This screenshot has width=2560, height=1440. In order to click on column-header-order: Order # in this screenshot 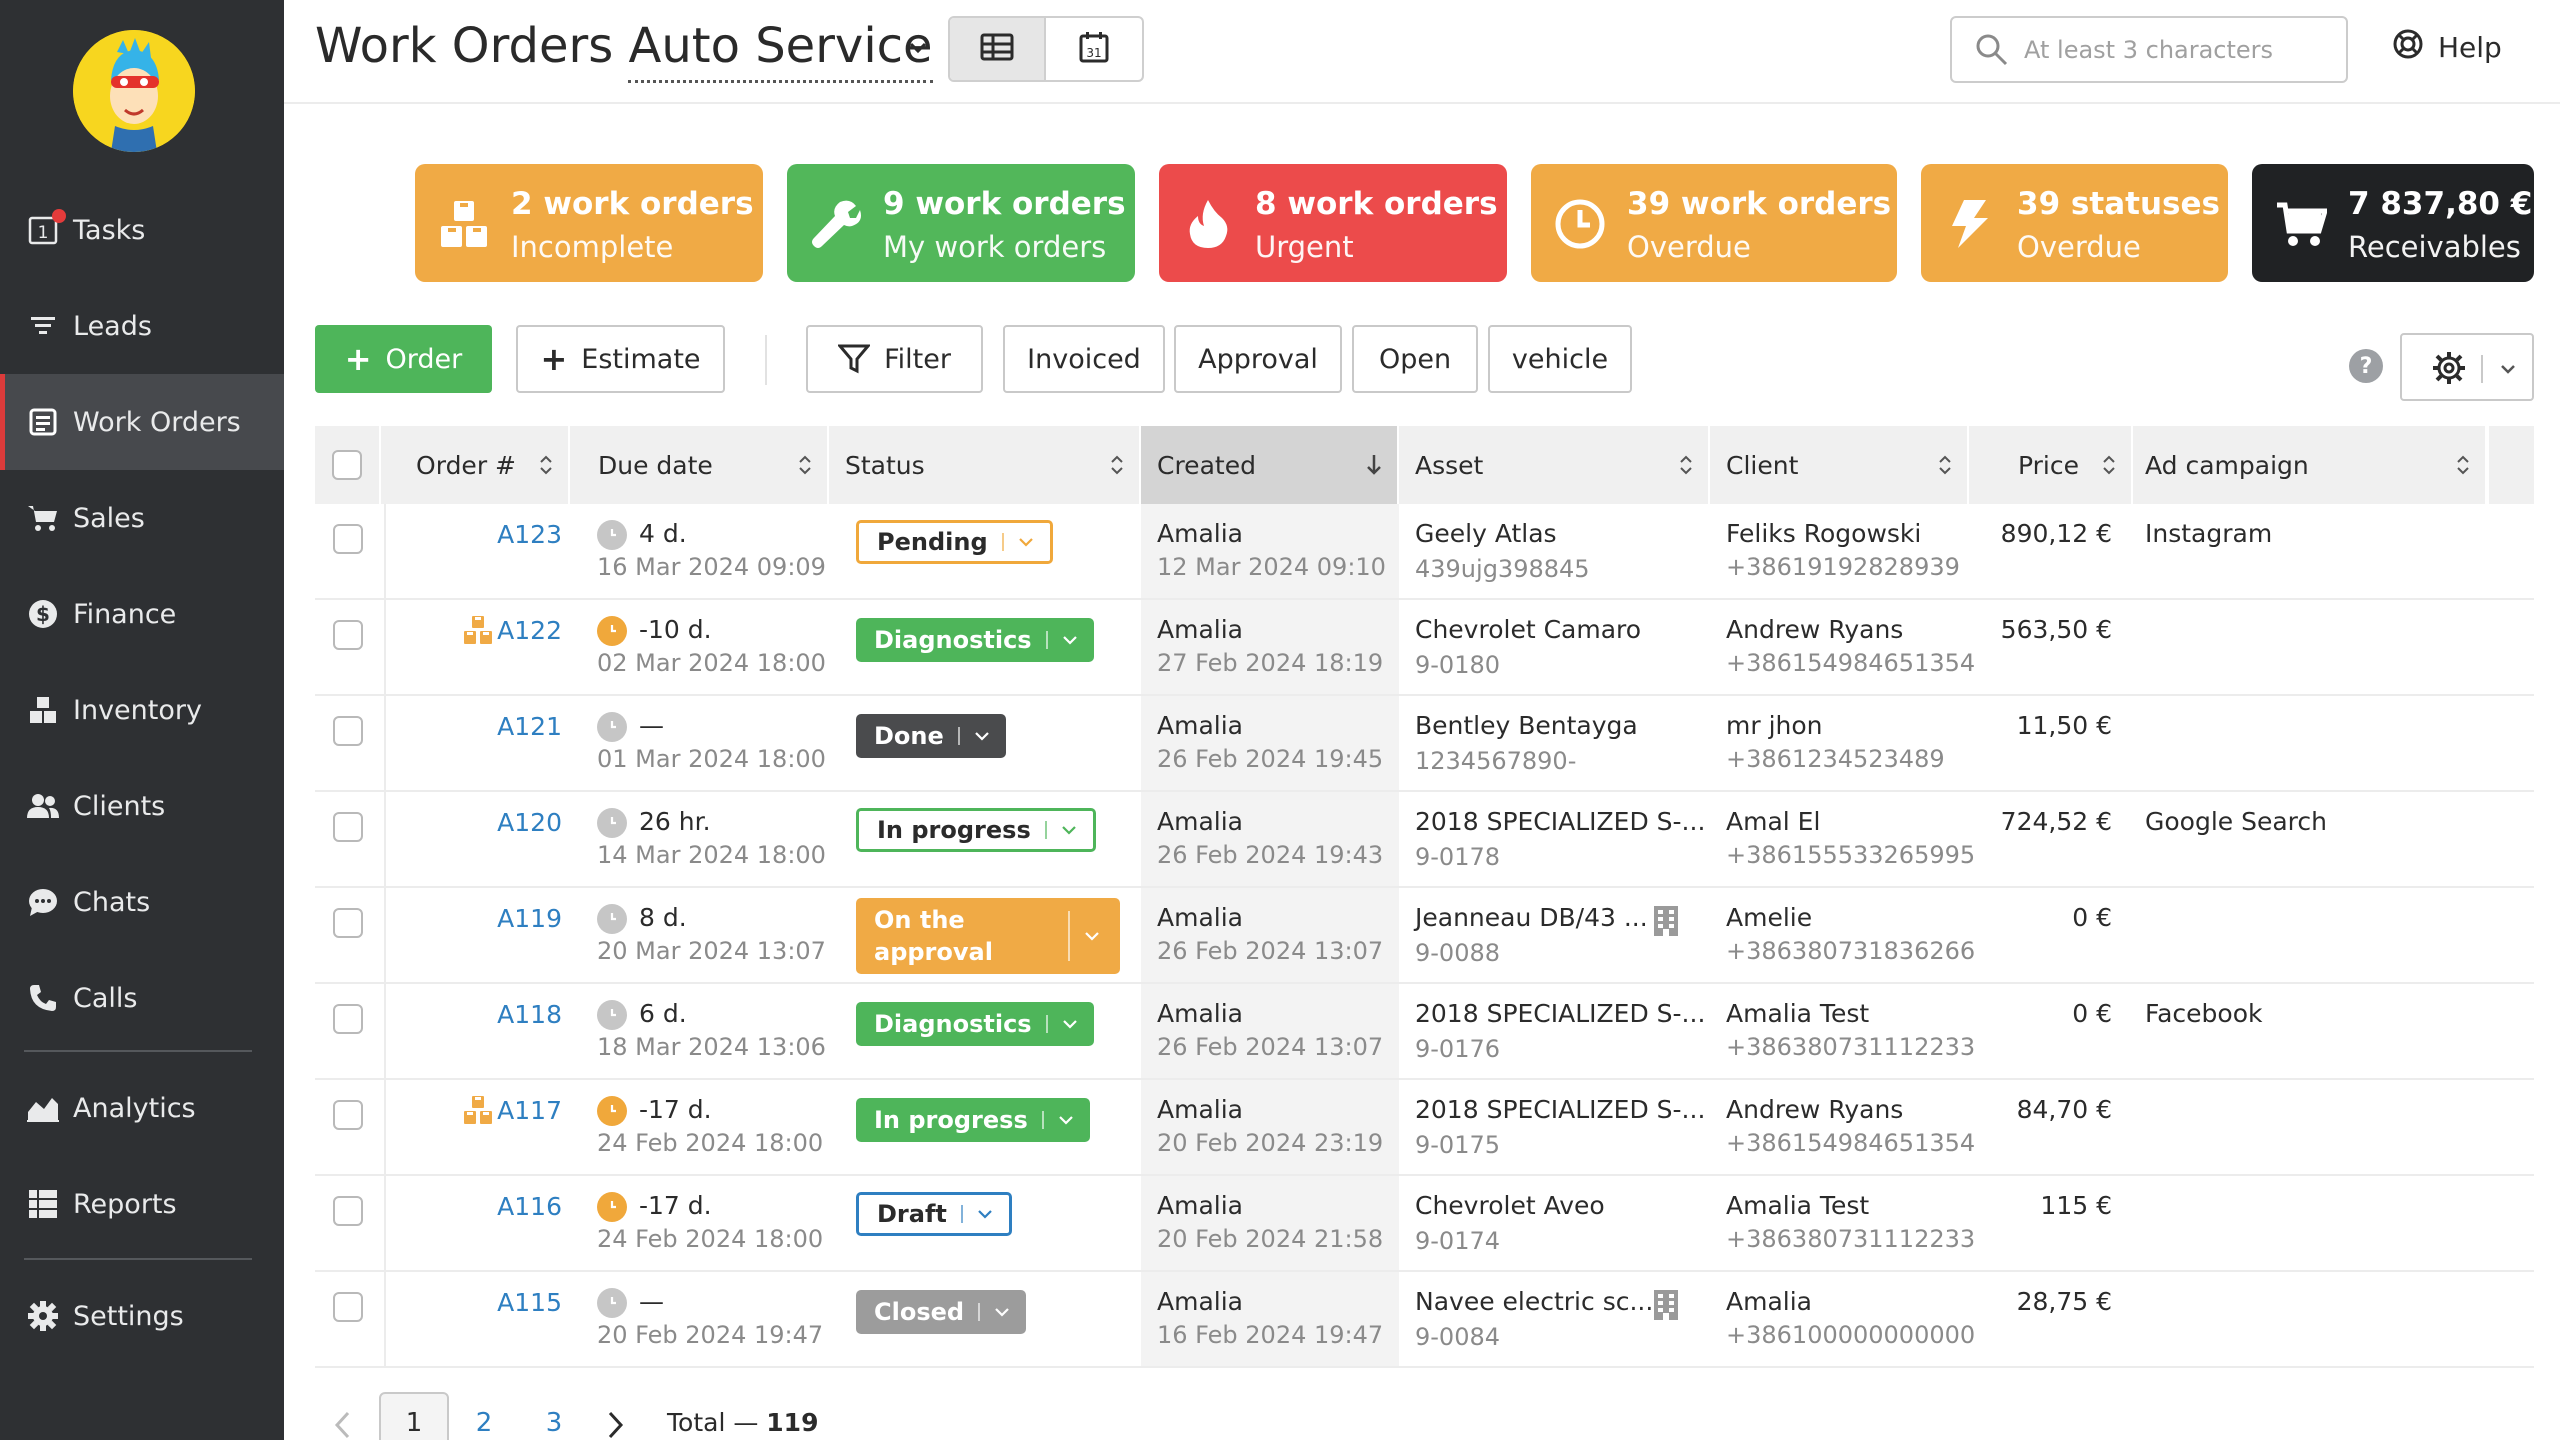, I will do `click(475, 465)`.